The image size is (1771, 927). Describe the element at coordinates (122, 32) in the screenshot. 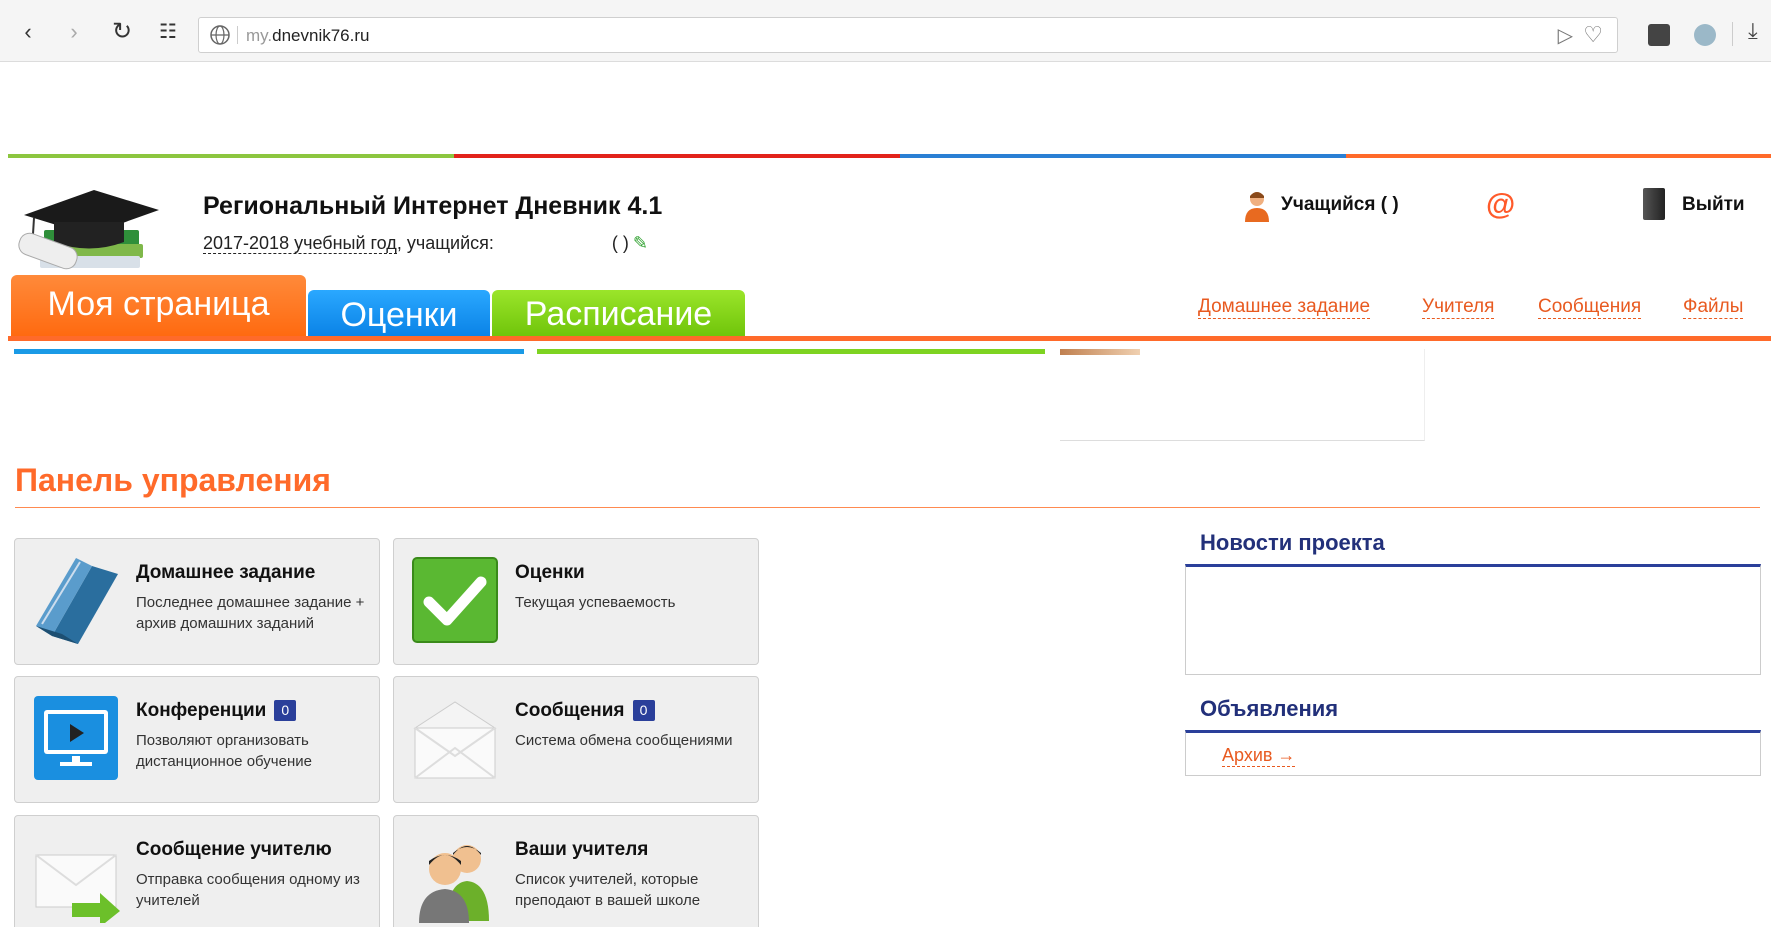

I see `reload-icon: ↻` at that location.